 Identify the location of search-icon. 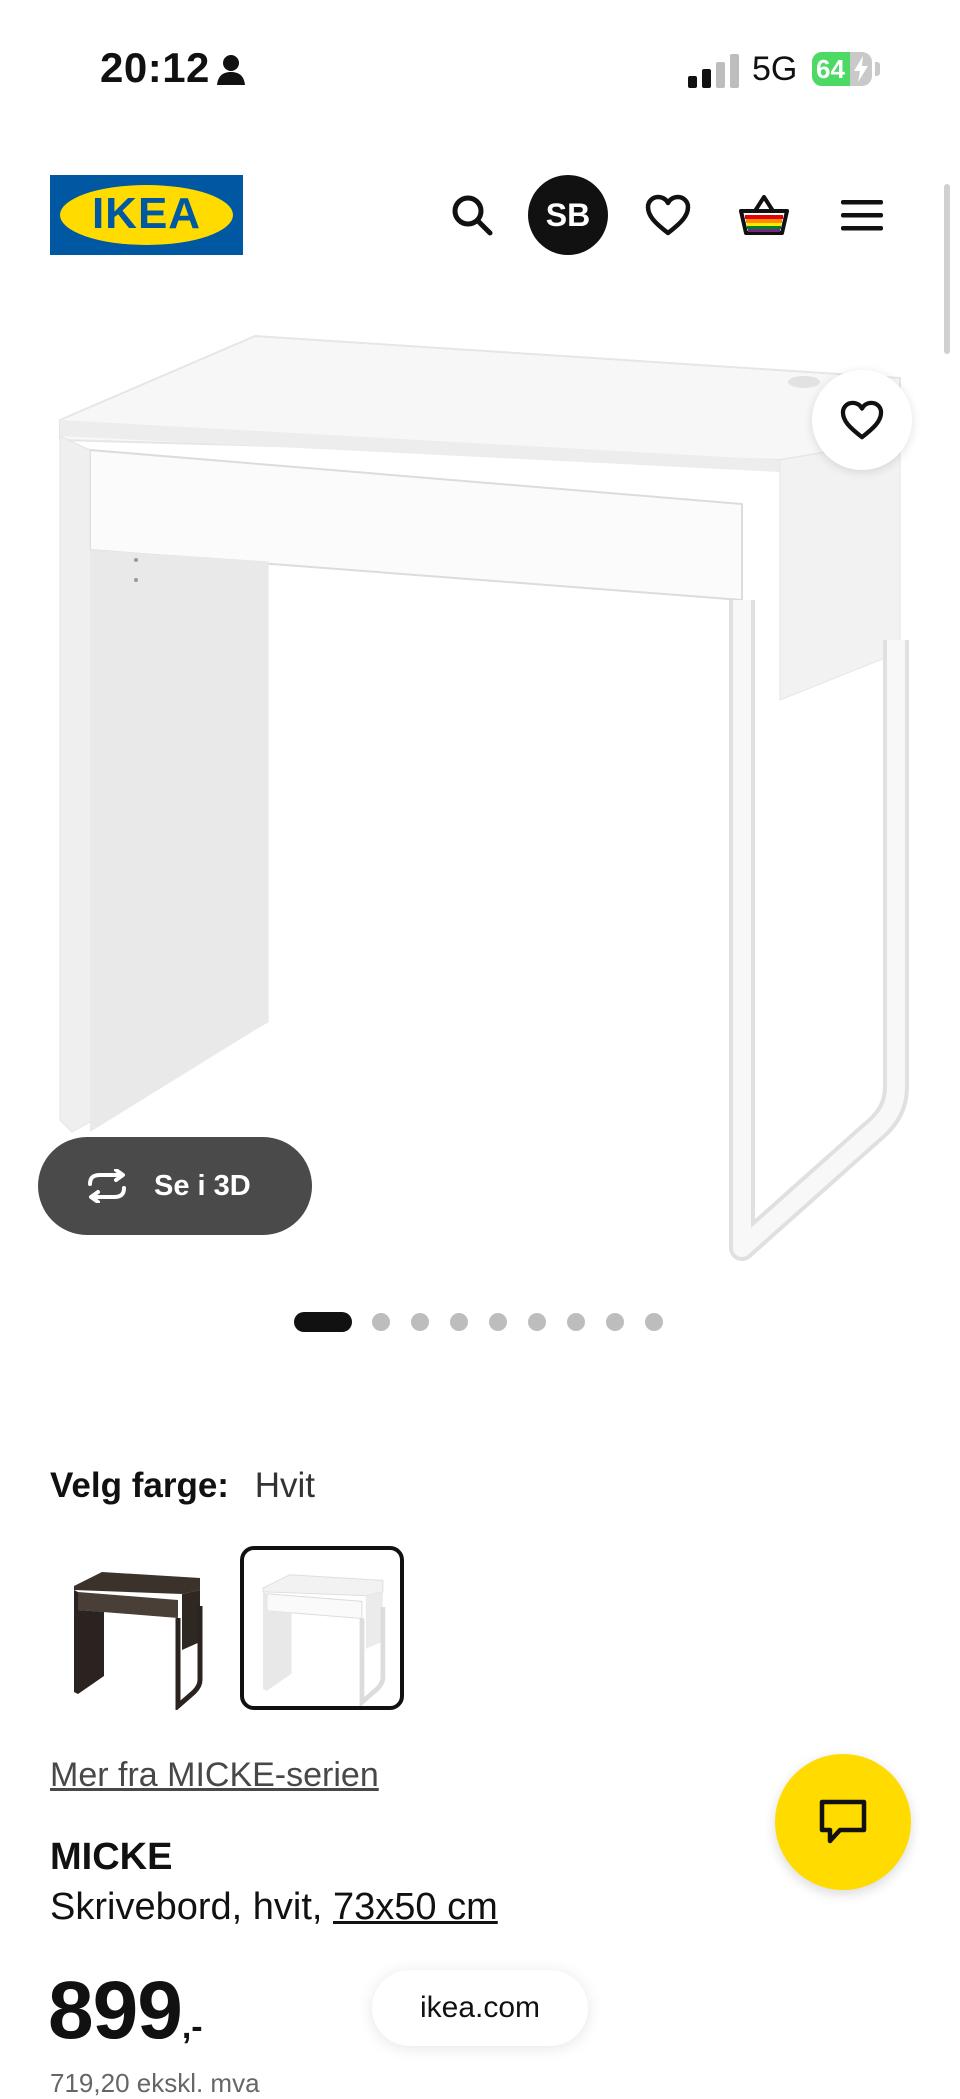
(472, 215).